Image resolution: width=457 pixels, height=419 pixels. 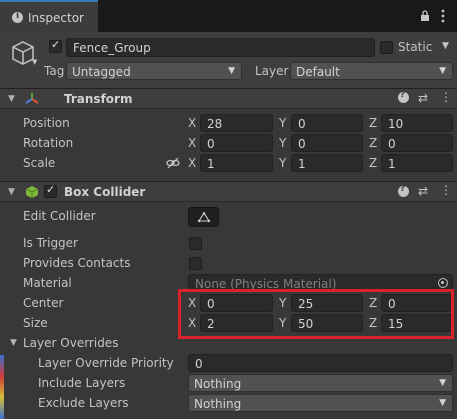 I want to click on is-trigger-label: Is Trigger, so click(x=50, y=243).